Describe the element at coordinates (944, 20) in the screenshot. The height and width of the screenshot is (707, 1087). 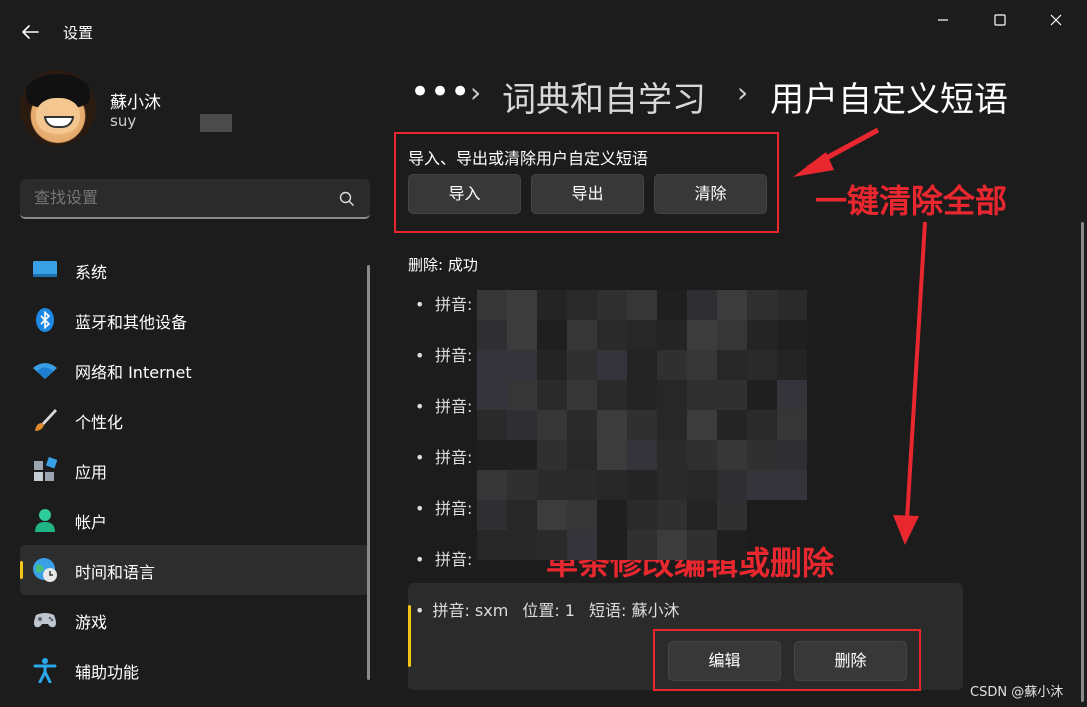
I see `minimize-button` at that location.